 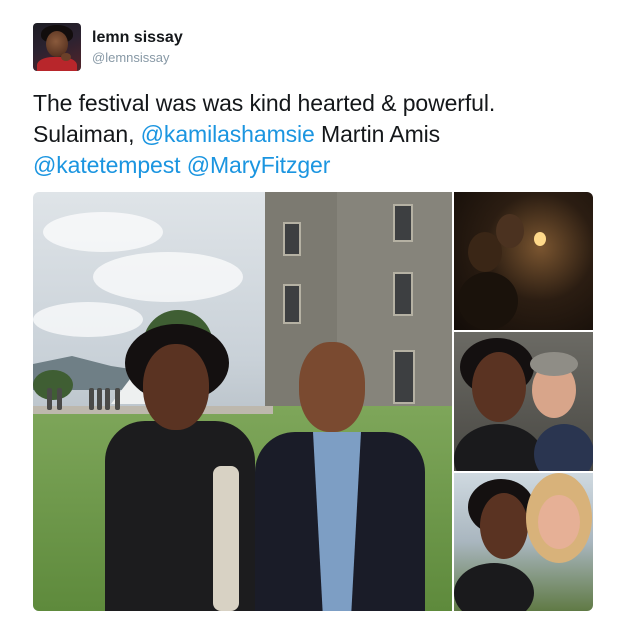 I want to click on author-display-name: lemn sissay, so click(x=137, y=38).